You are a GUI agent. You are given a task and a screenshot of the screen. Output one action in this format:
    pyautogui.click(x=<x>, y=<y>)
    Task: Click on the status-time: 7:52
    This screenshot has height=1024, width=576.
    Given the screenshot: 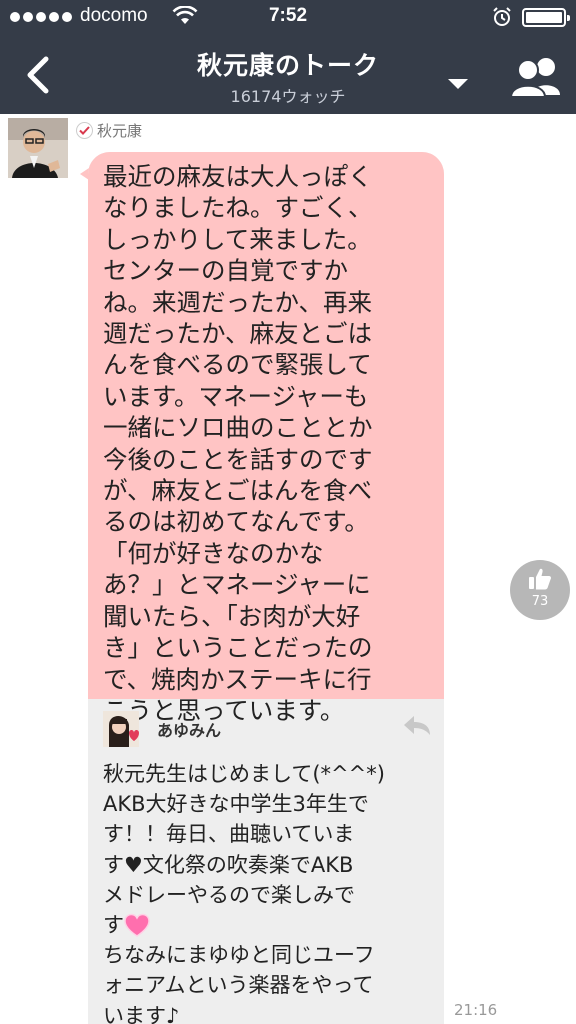 What is the action you would take?
    pyautogui.click(x=288, y=15)
    